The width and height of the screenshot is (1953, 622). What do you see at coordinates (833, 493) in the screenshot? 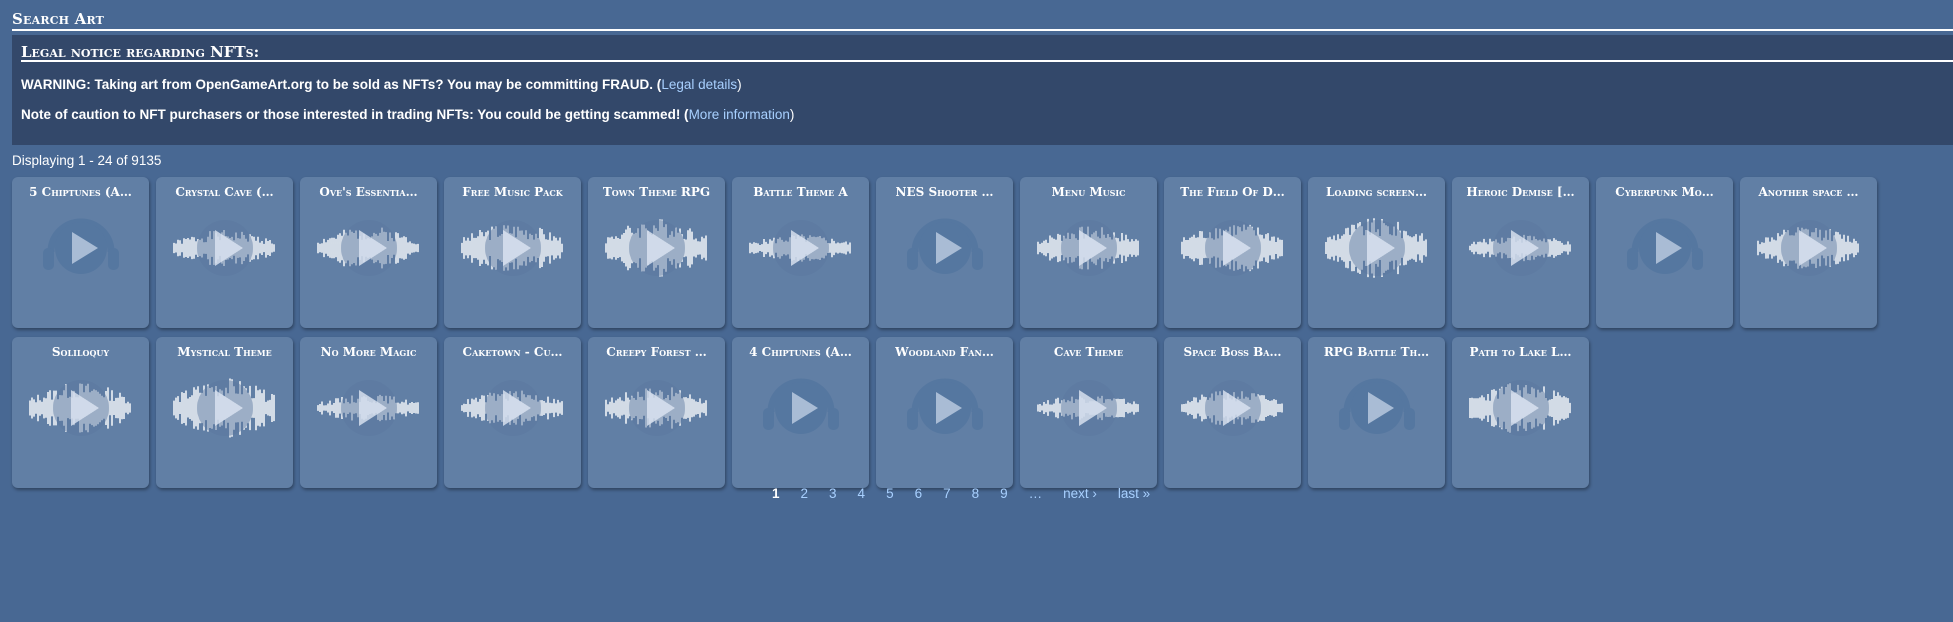
I see `page-link: 3` at bounding box center [833, 493].